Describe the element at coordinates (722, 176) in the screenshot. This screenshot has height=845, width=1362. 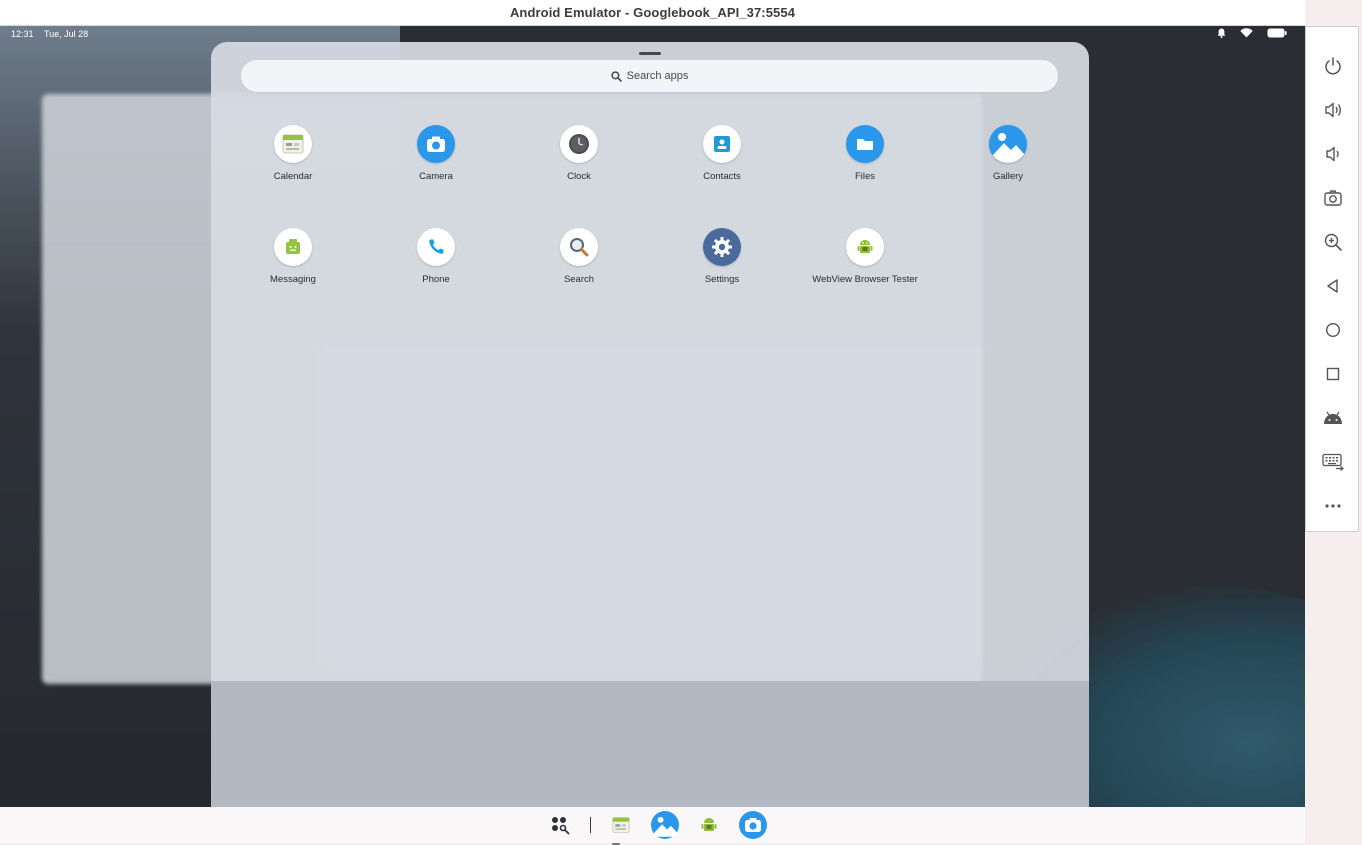
I see `app-label: Contacts` at that location.